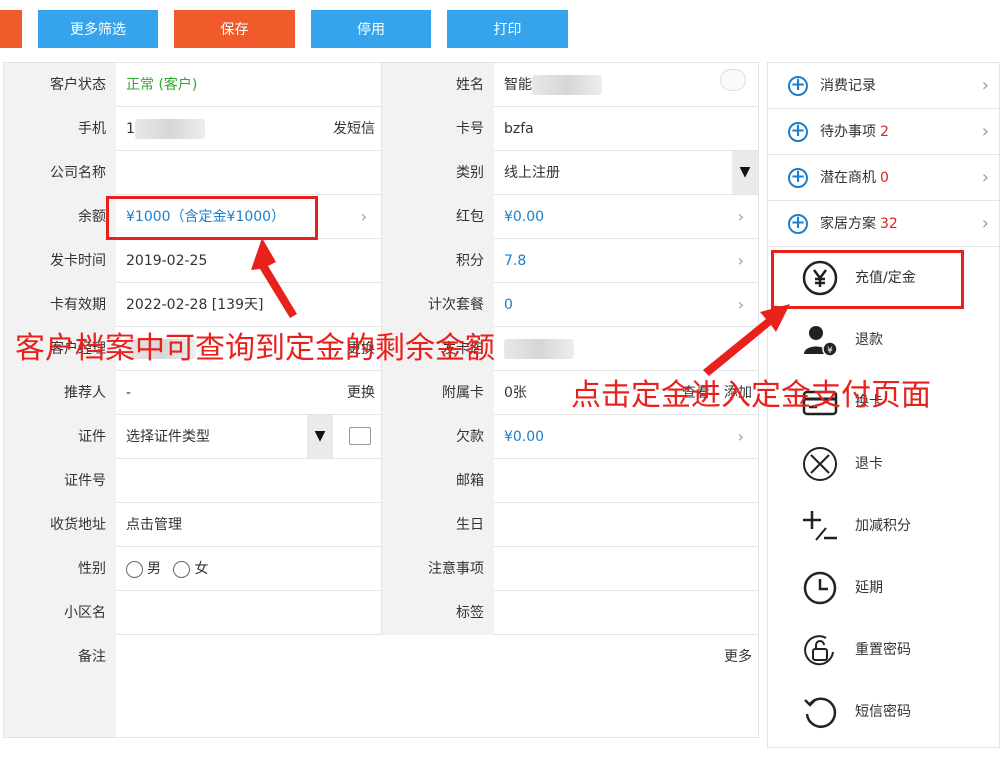  I want to click on annotation-left-text: 客户档案中可查询到定金的剩余金额, so click(255, 348).